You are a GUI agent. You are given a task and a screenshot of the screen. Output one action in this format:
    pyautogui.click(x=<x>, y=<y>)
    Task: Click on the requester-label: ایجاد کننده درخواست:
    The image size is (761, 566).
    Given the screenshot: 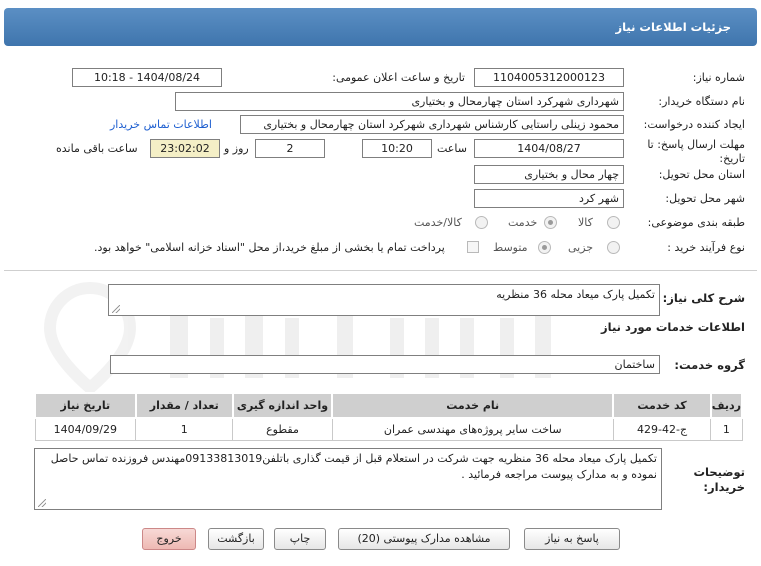 What is the action you would take?
    pyautogui.click(x=694, y=124)
    